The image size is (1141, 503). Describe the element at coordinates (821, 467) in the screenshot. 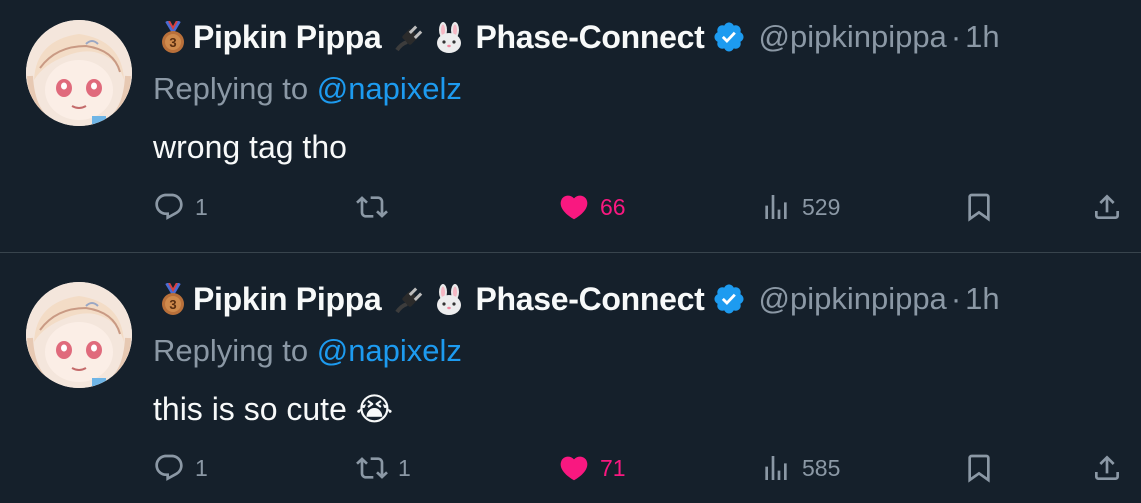

I see `views-count: 585` at that location.